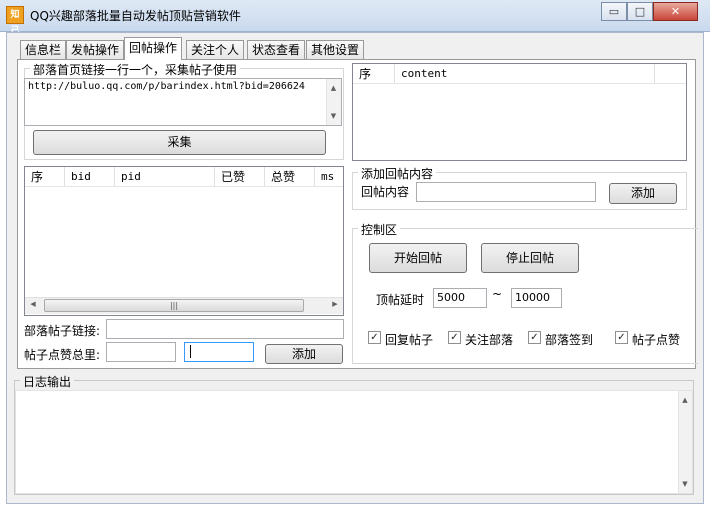 The image size is (710, 510). Describe the element at coordinates (335, 304) in the screenshot. I see `scroll-right-icon: ▶` at that location.